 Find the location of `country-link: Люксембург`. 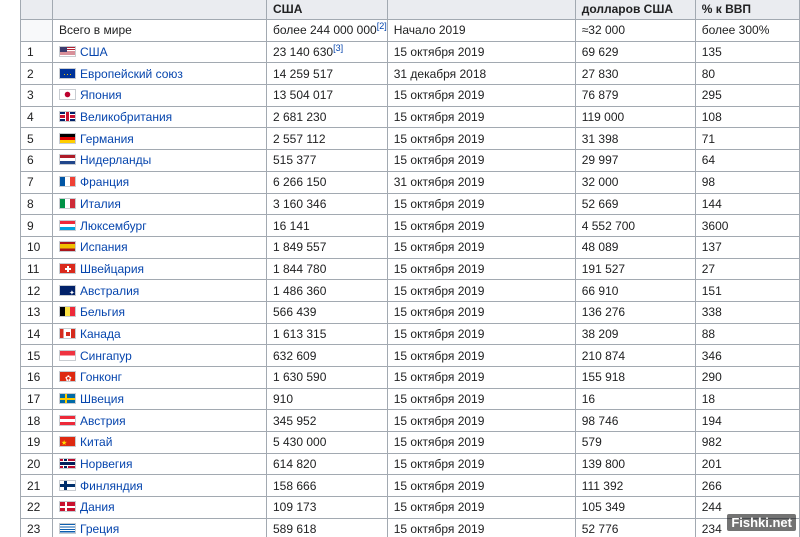

country-link: Люксембург is located at coordinates (113, 226).